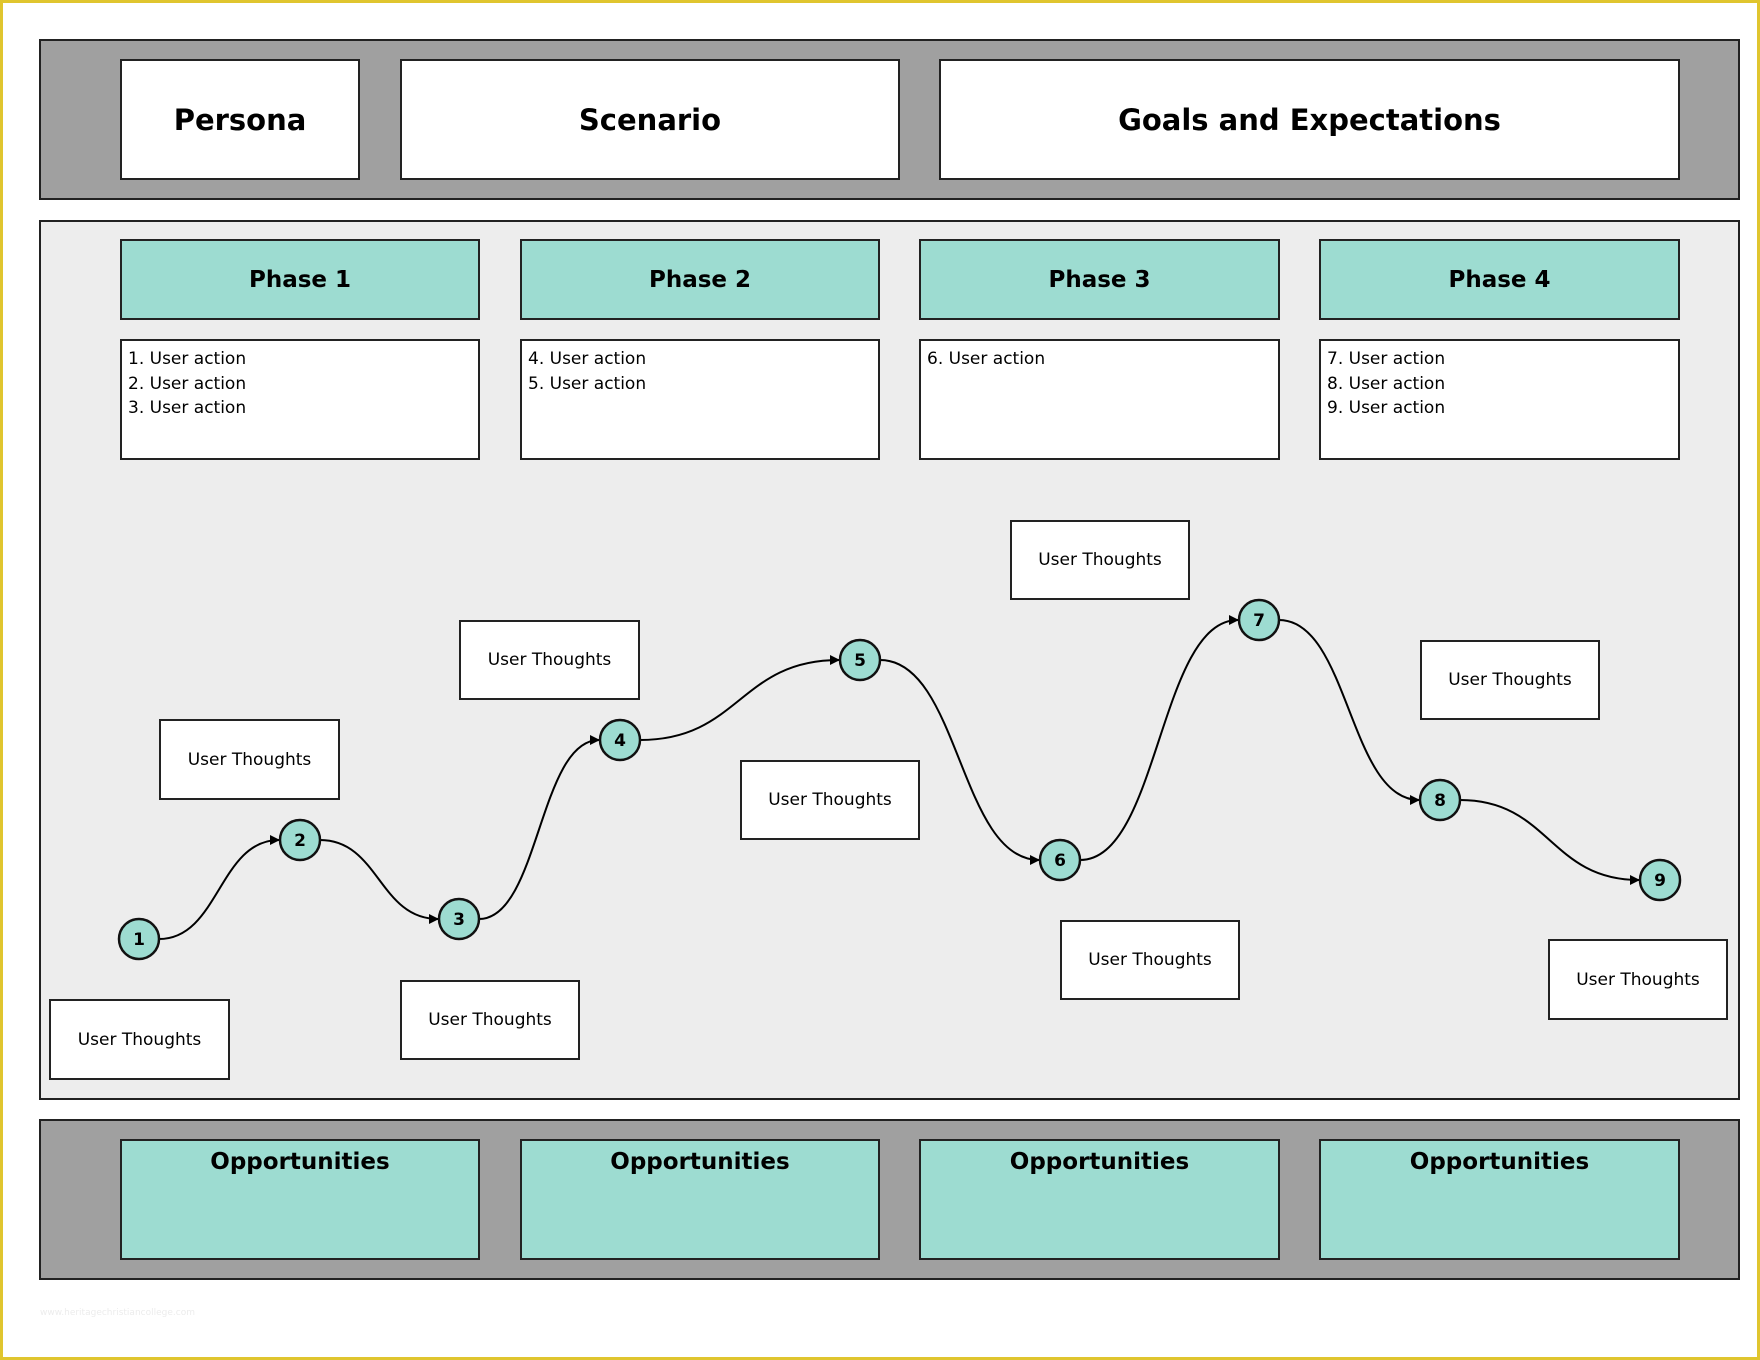  I want to click on watermark: www.heritagechristiancollege.com, so click(117, 1313).